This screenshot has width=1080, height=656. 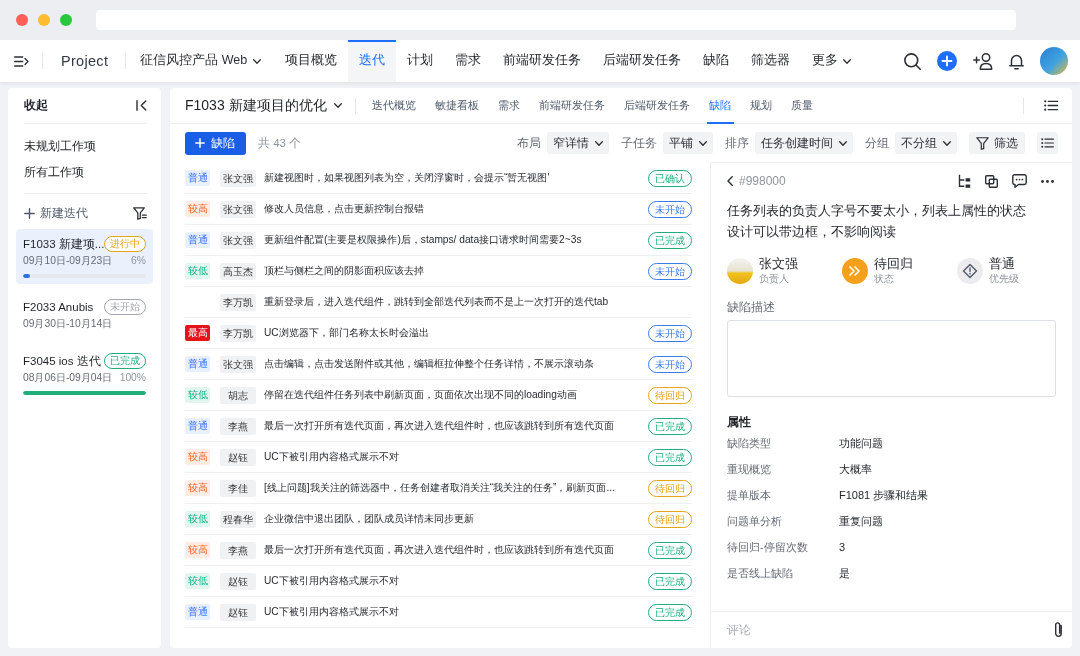 I want to click on avatar-icon, so click(x=1054, y=61).